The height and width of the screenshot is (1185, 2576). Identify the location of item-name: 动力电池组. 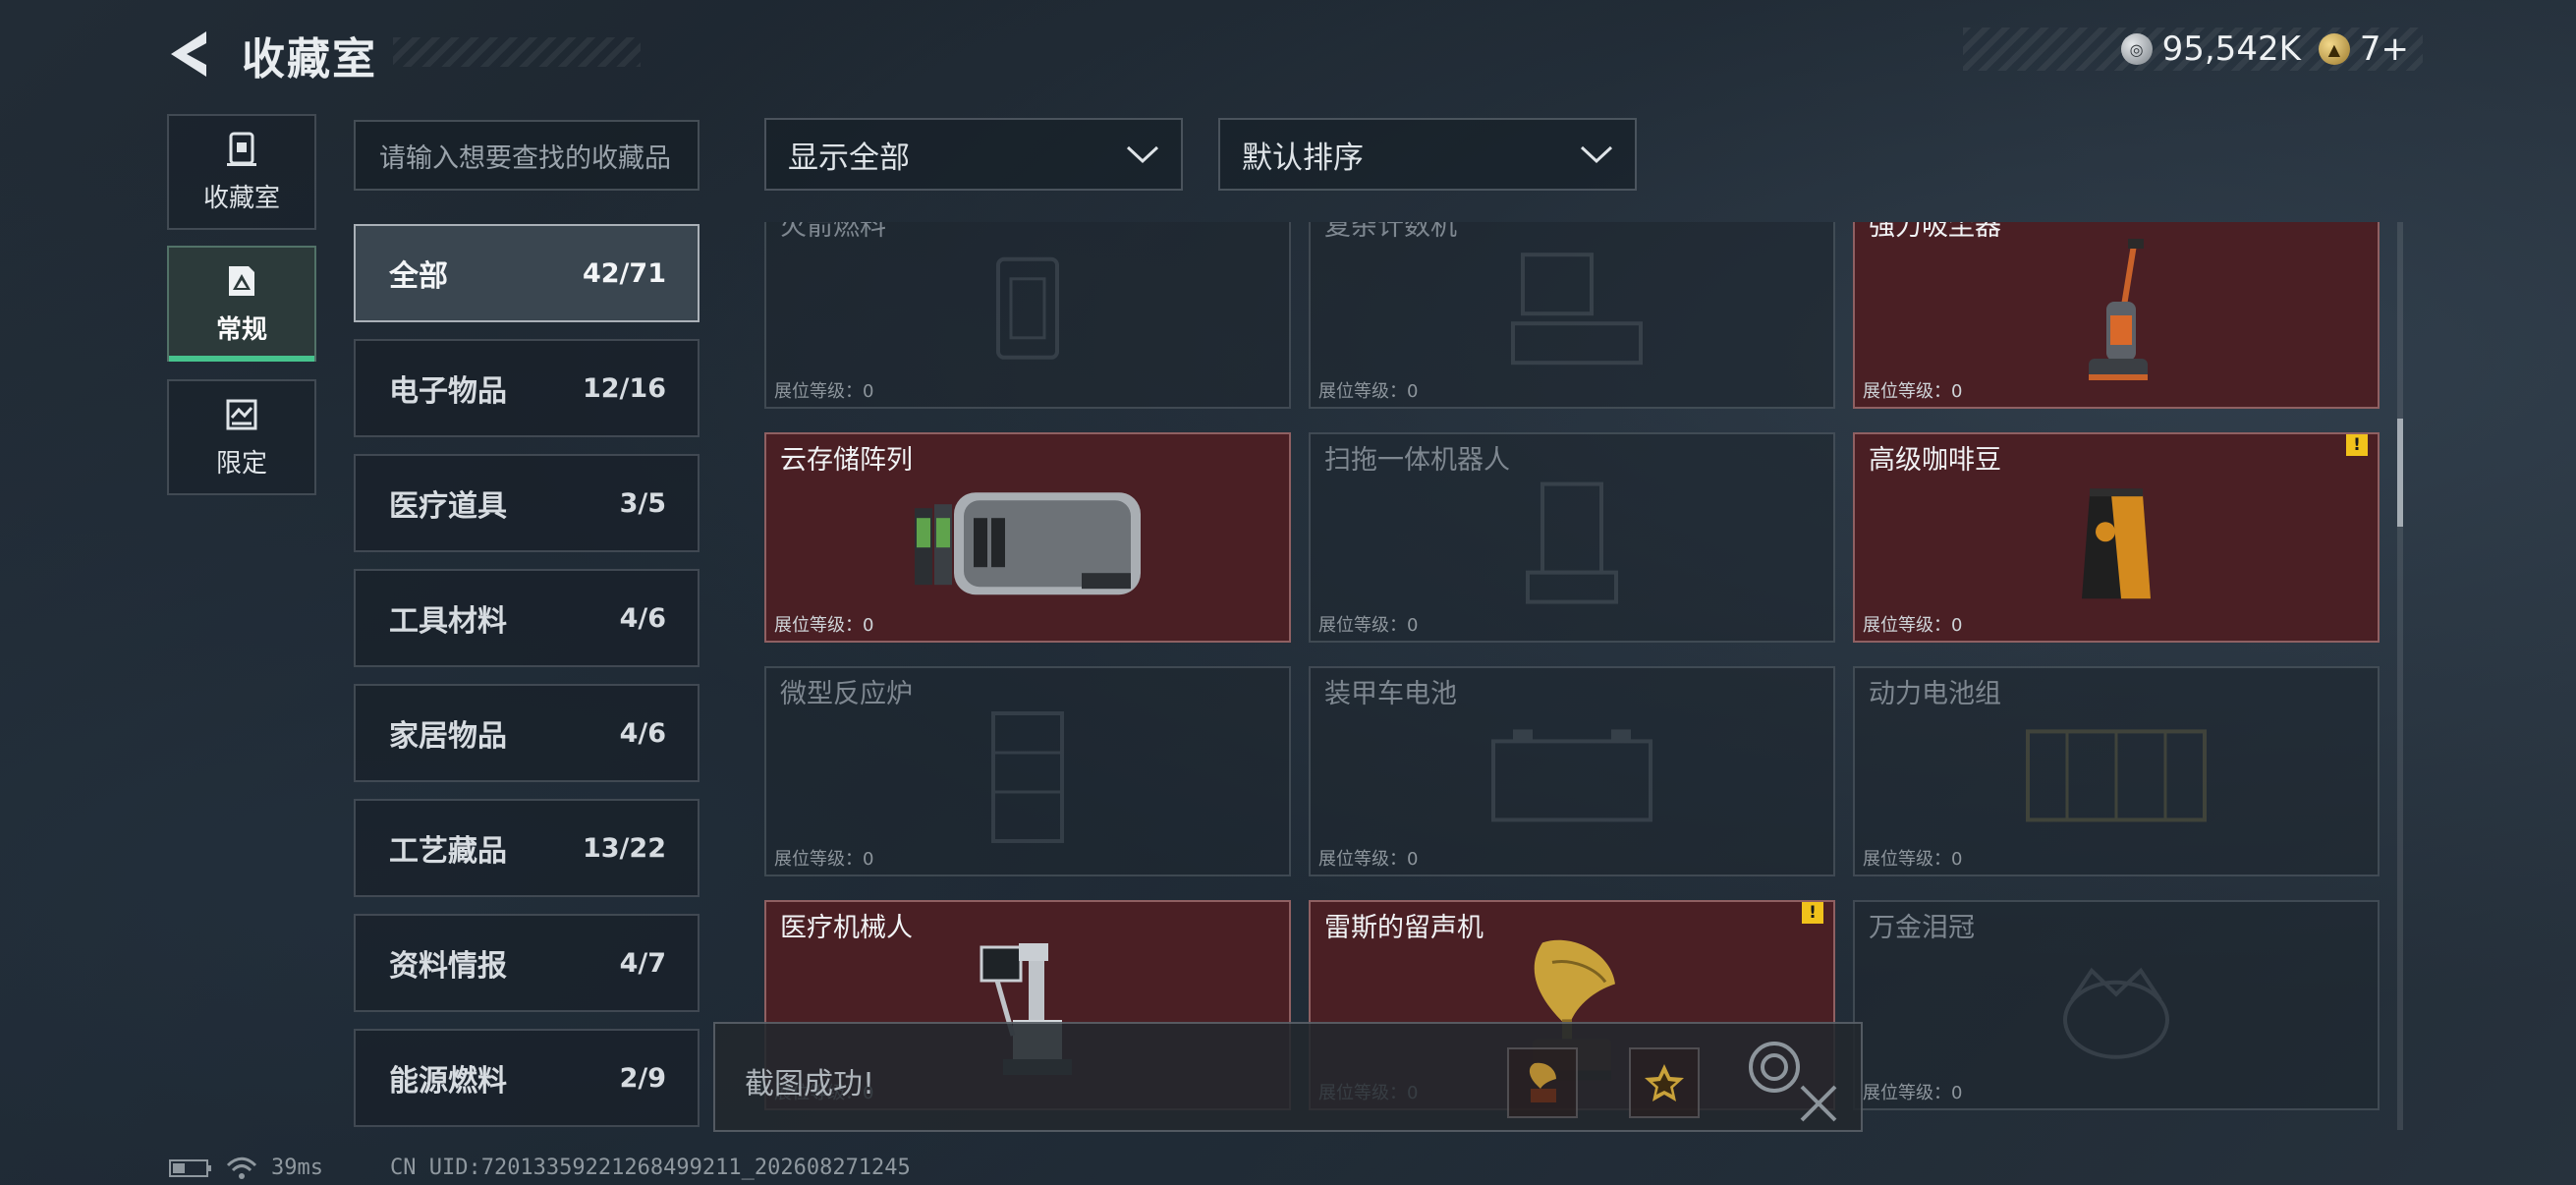
(1935, 694).